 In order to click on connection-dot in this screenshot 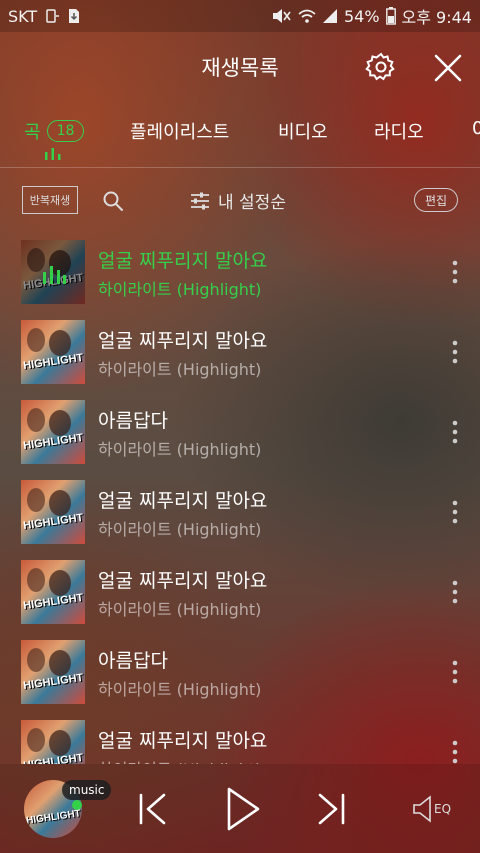, I will do `click(77, 805)`.